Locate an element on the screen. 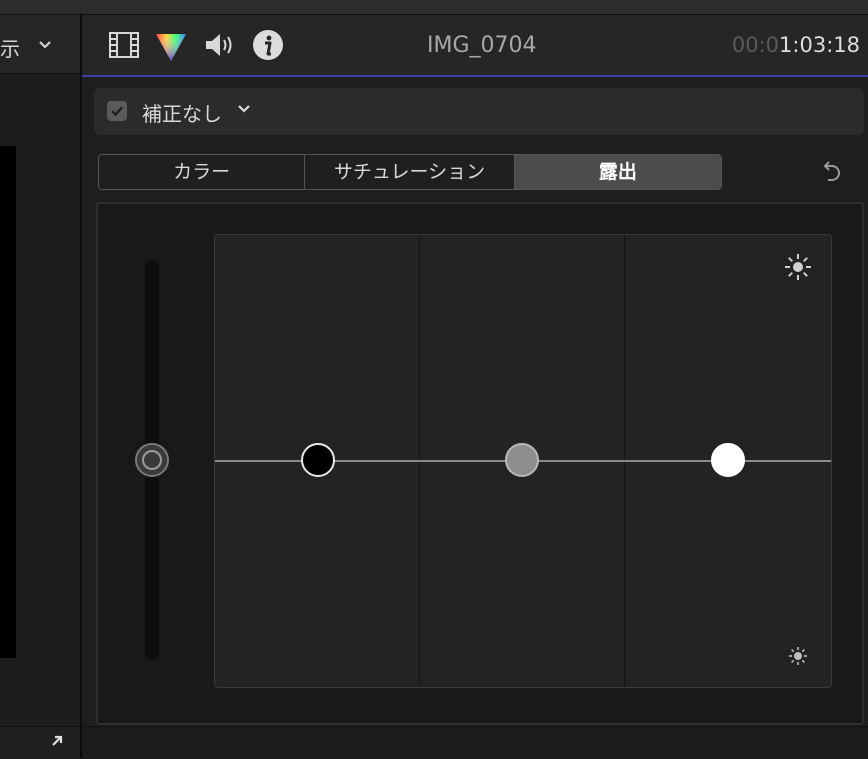 The width and height of the screenshot is (868, 759). correction-label: 補正なし is located at coordinates (182, 114).